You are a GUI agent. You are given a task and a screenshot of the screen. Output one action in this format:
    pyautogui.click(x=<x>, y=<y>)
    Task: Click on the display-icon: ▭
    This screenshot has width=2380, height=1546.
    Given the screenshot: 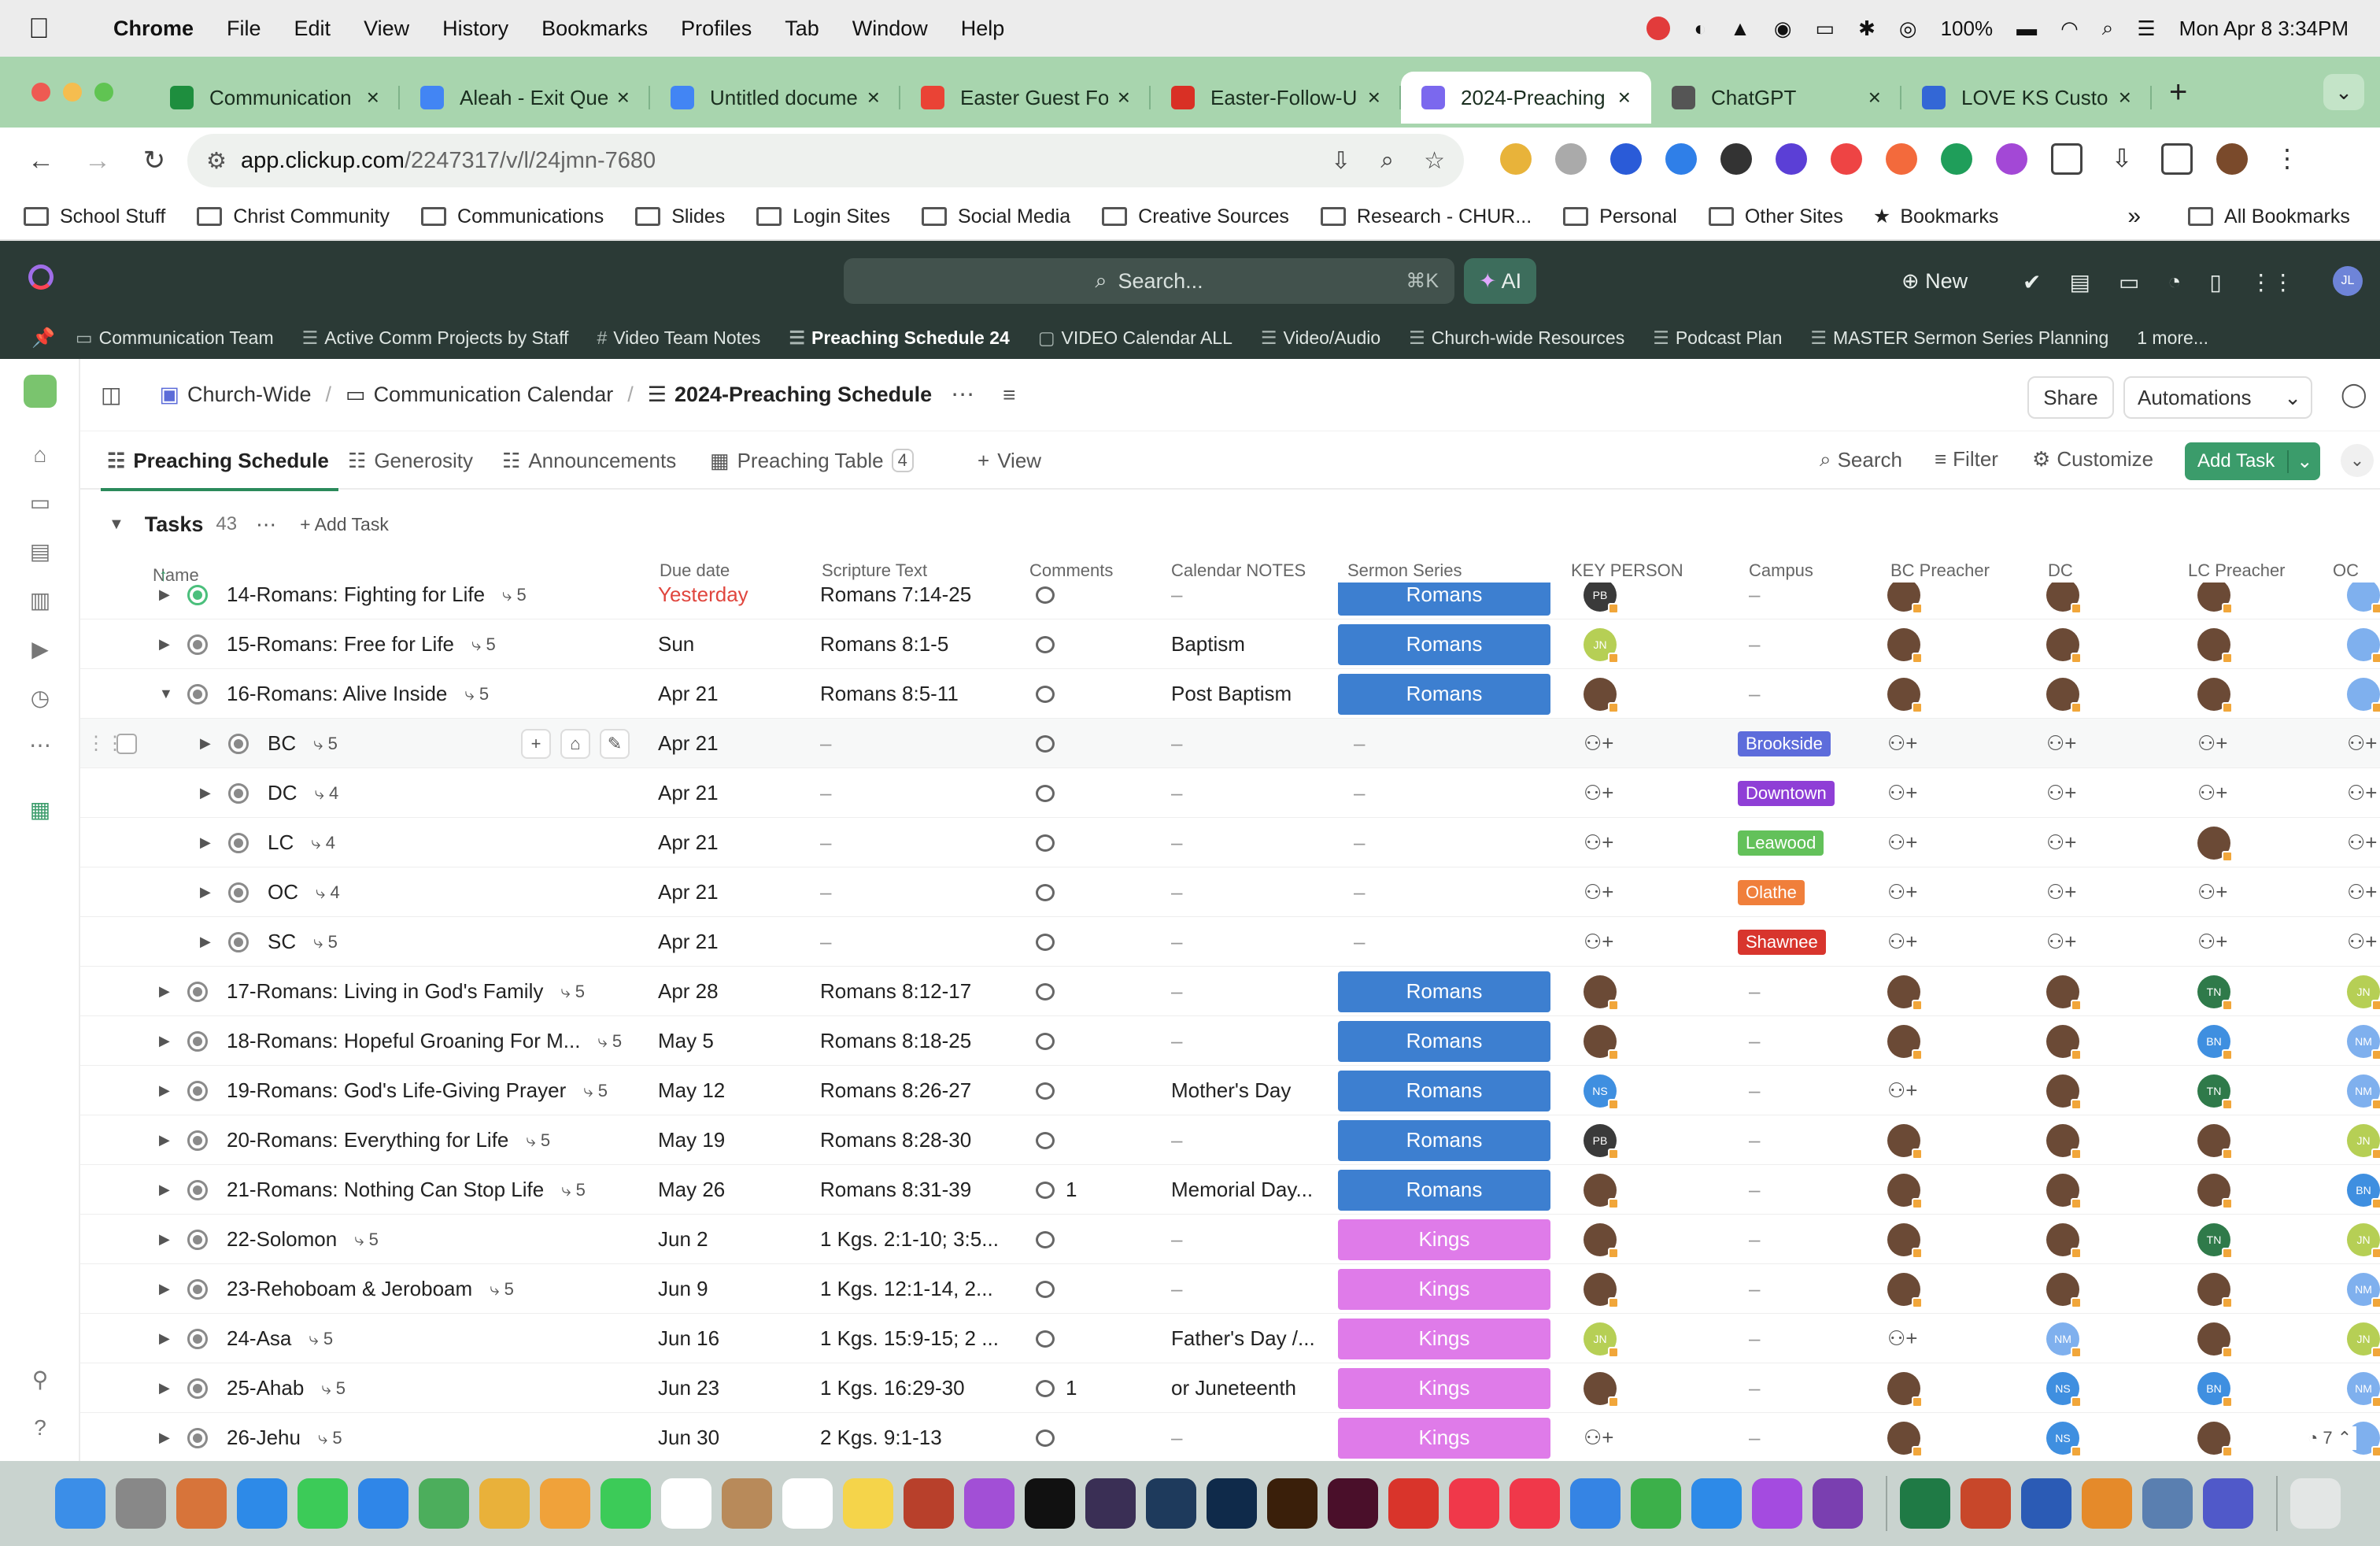 What is the action you would take?
    pyautogui.click(x=1826, y=29)
    